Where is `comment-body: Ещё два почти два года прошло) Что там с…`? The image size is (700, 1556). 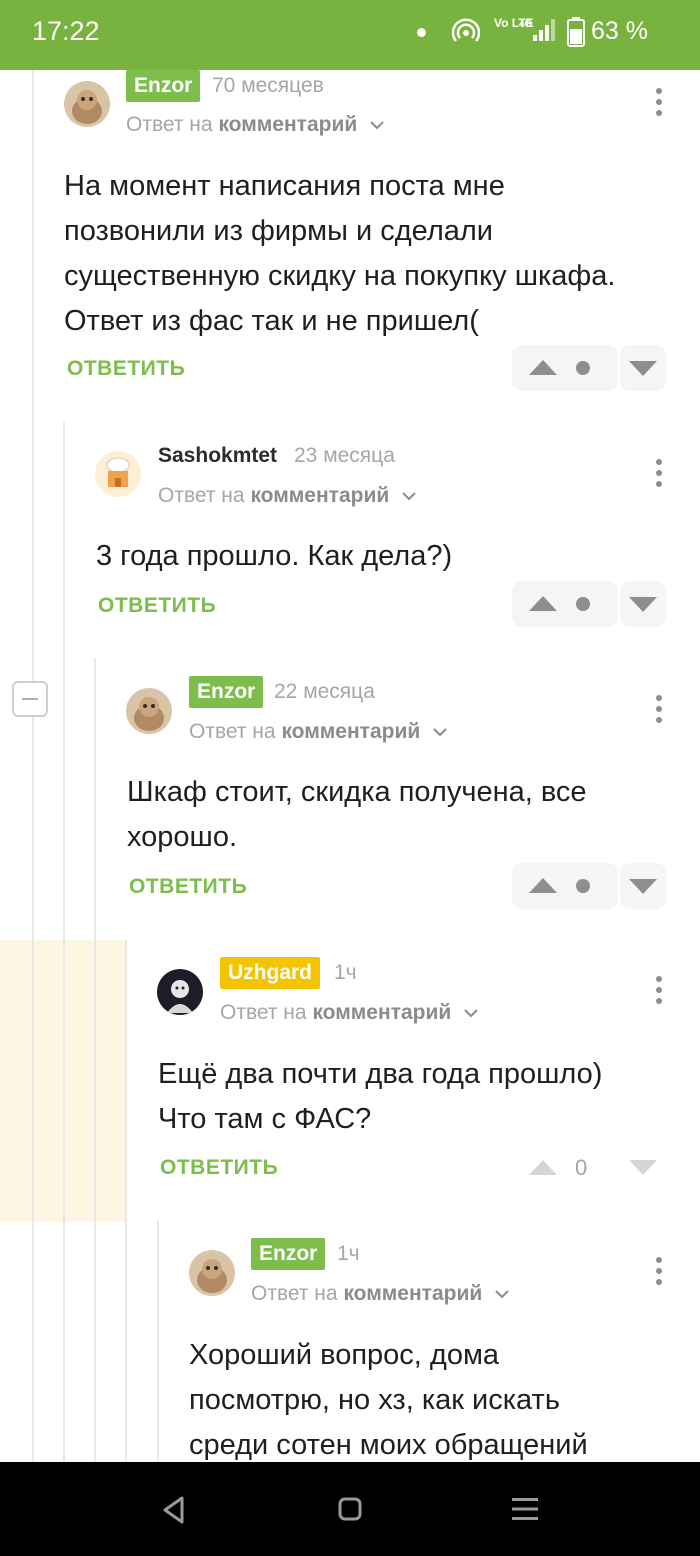 comment-body: Ещё два почти два года прошло) Что там с… is located at coordinates (380, 1097).